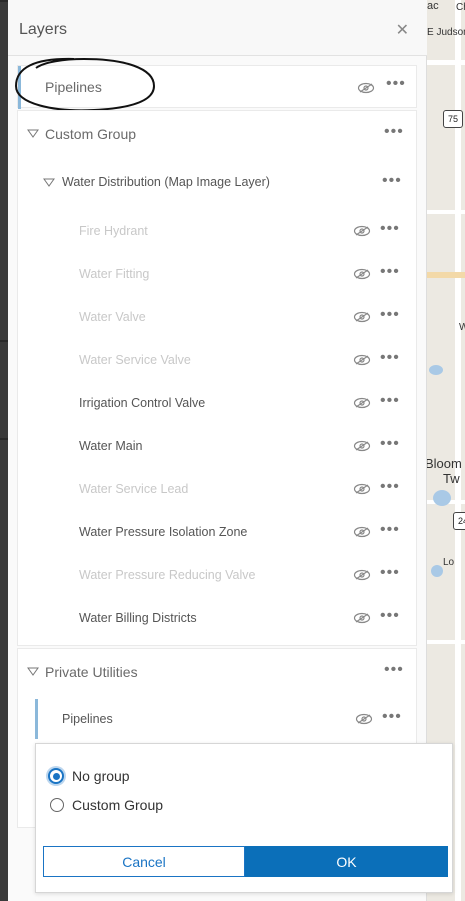 The width and height of the screenshot is (465, 901). Describe the element at coordinates (91, 672) in the screenshot. I see `group-label: Private Utilities` at that location.